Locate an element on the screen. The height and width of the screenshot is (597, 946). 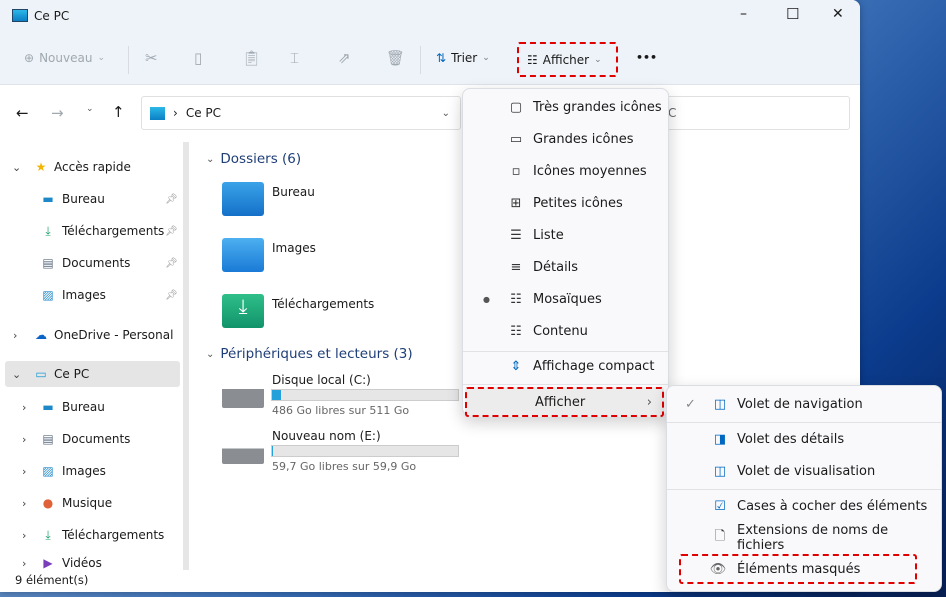
sidebar-item-pc-telechargements: › ⤓ Téléchargements is located at coordinates (90, 535).